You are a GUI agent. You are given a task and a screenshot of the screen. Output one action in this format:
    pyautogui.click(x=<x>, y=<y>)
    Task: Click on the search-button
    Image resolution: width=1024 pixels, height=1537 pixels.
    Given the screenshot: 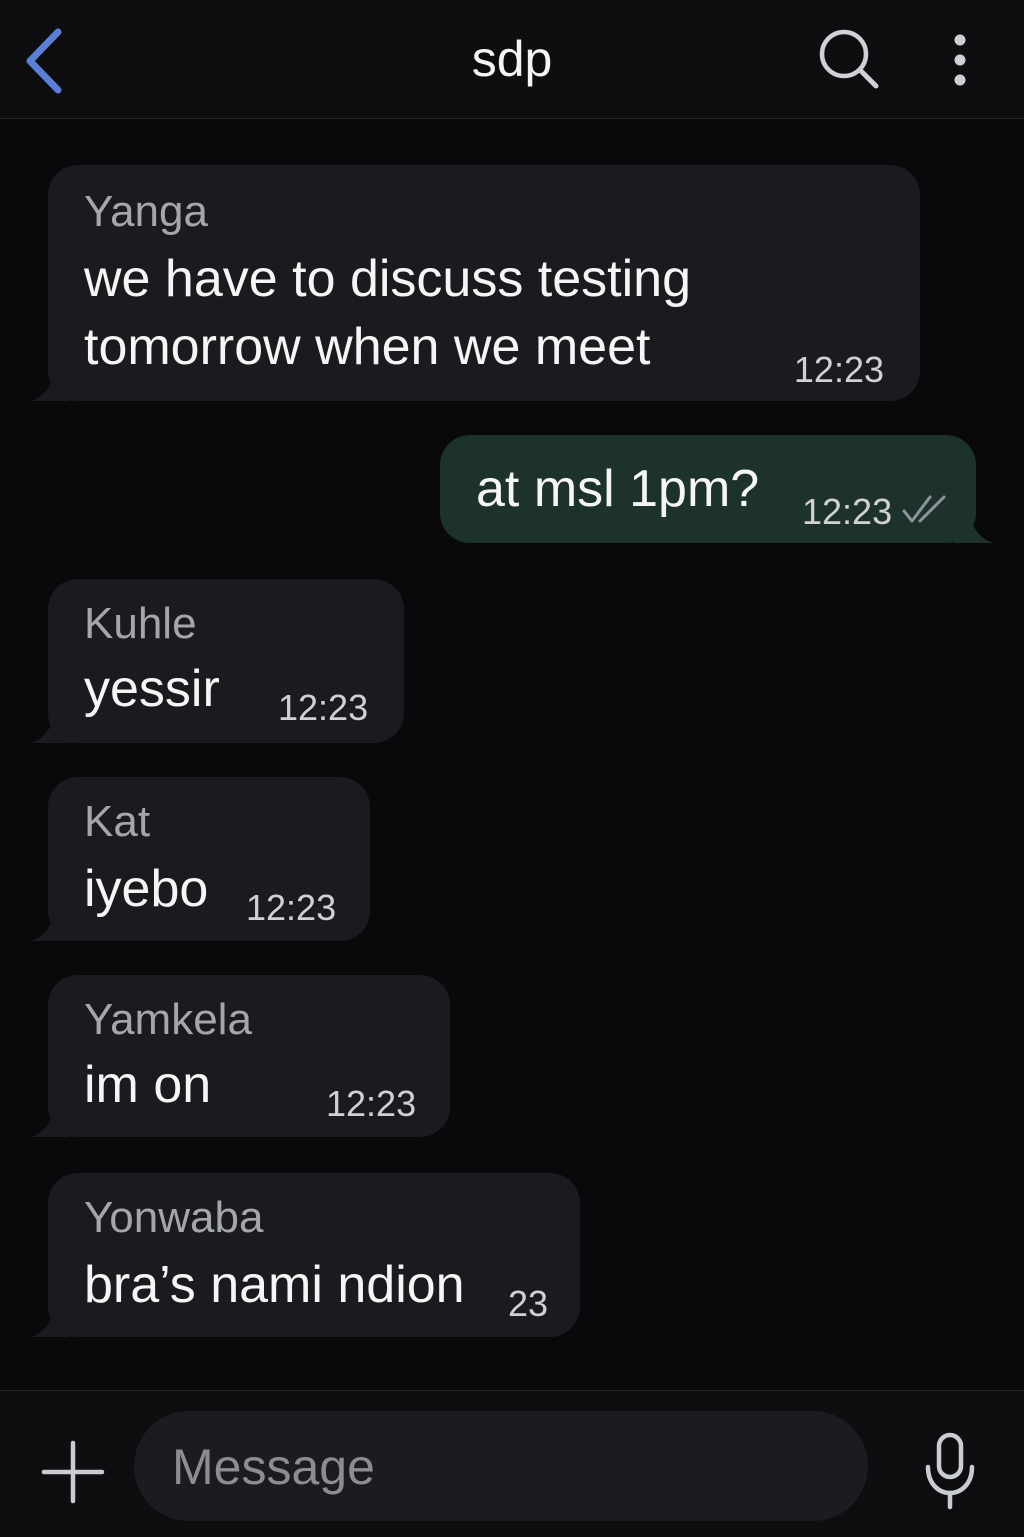 What is the action you would take?
    pyautogui.click(x=849, y=59)
    